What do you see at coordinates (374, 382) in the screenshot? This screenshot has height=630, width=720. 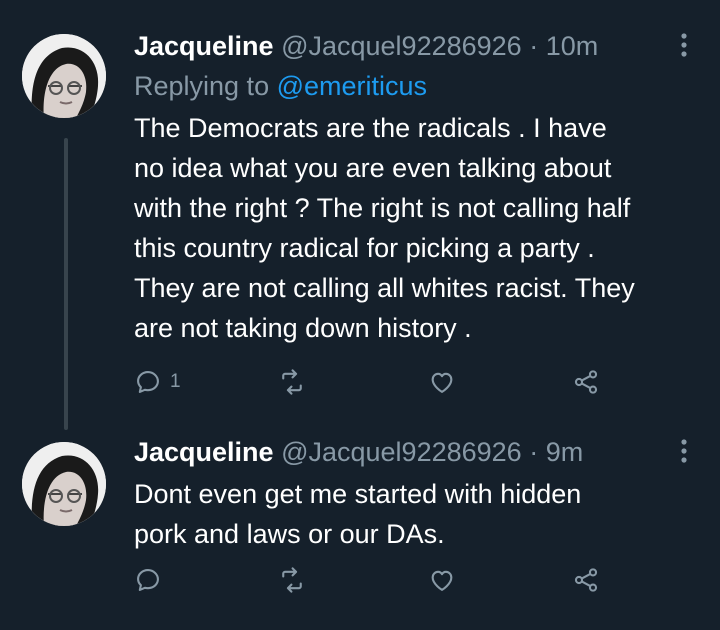 I see `tweet-actions: 1` at bounding box center [374, 382].